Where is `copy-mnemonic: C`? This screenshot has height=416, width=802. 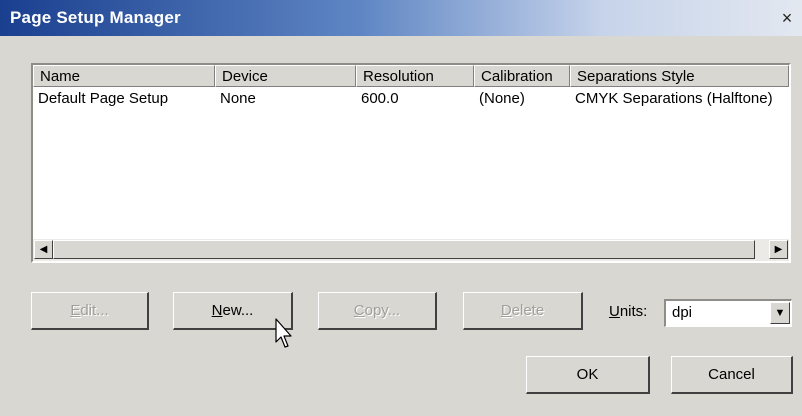 copy-mnemonic: C is located at coordinates (359, 310).